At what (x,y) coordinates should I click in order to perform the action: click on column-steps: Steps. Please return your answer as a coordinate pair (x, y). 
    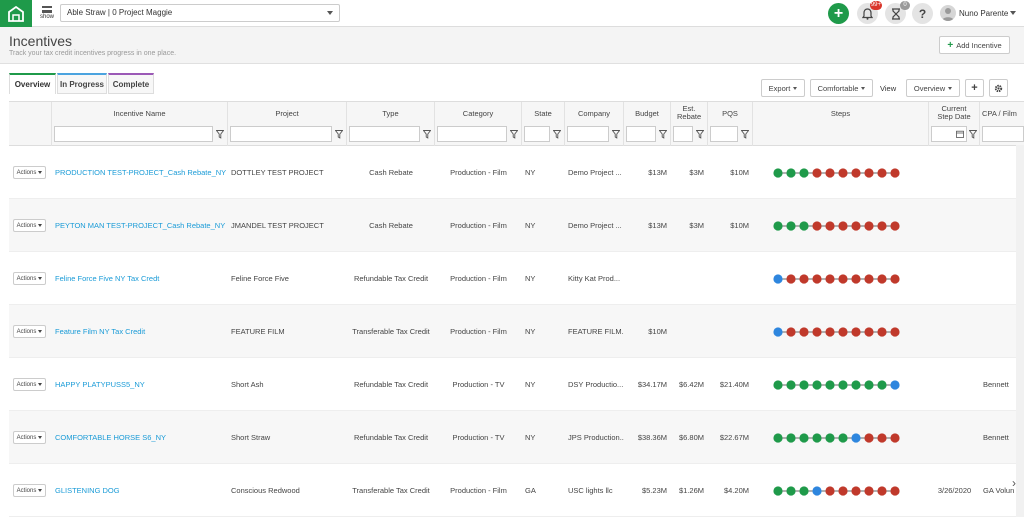
    Looking at the image, I should click on (841, 124).